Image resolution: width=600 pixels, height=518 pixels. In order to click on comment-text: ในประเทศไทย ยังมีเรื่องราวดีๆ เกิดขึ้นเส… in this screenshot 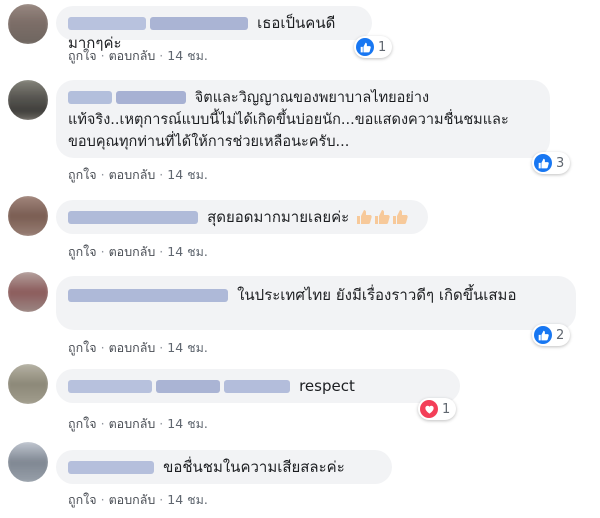, I will do `click(377, 295)`.